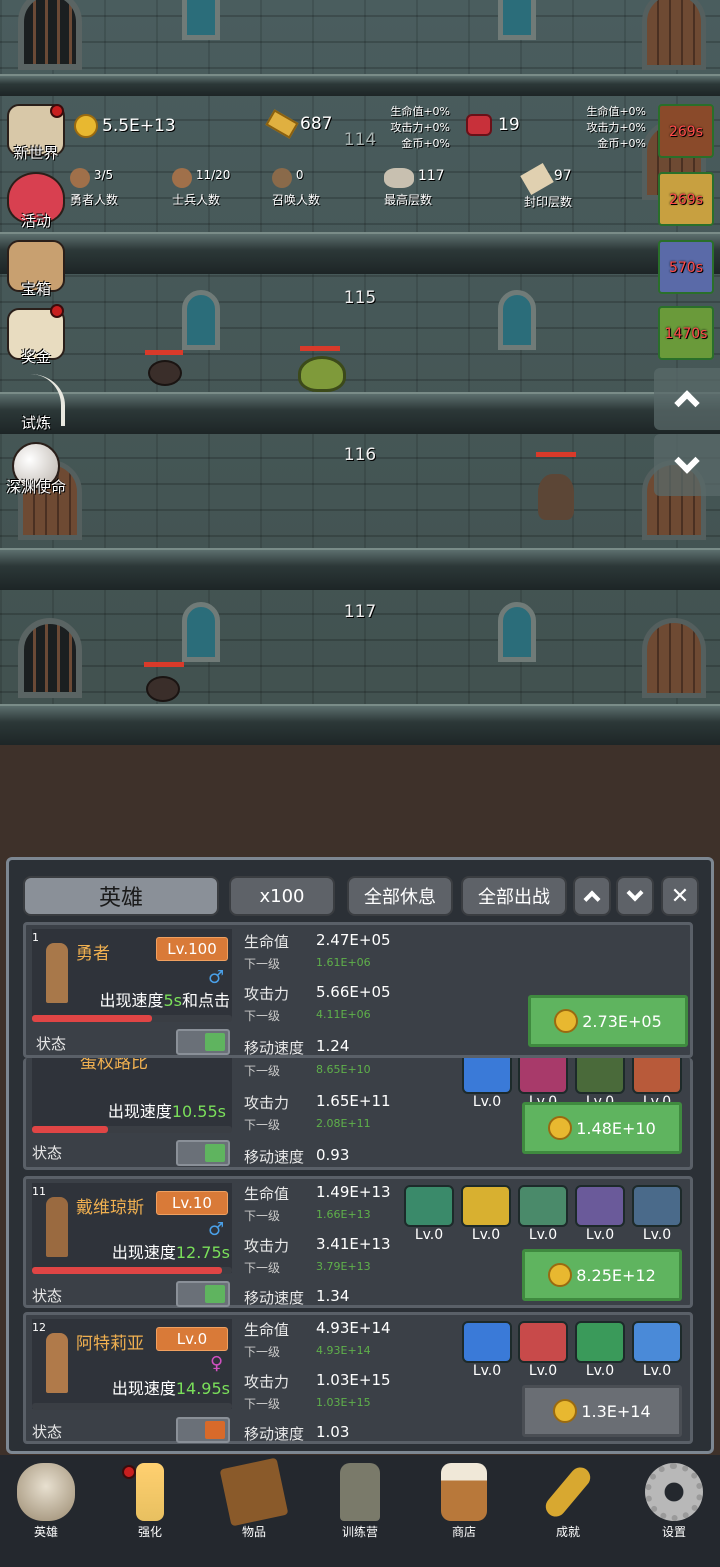  I want to click on grate-door, so click(50, 658).